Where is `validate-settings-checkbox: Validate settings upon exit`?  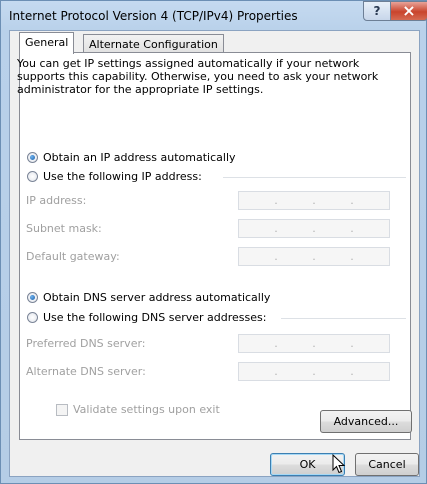 validate-settings-checkbox: Validate settings upon exit is located at coordinates (138, 409).